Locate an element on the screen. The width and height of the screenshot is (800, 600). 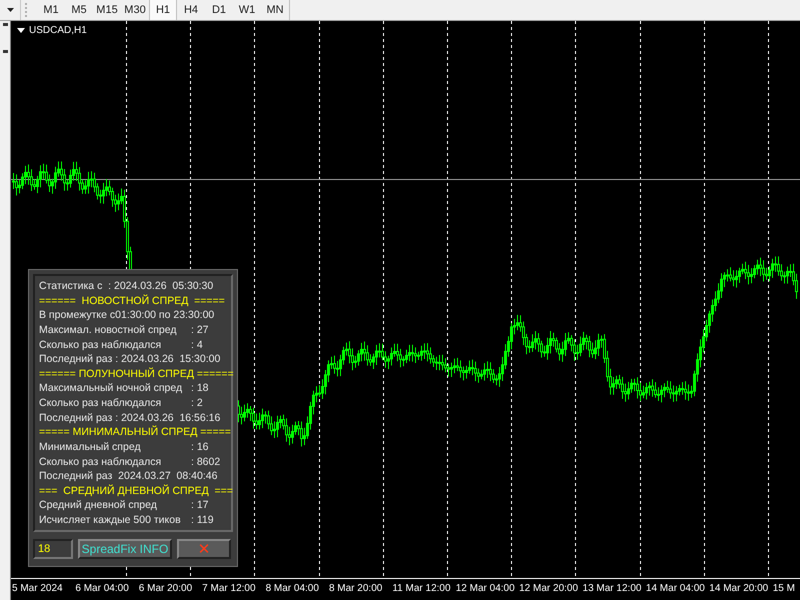
stat-value: : 16 is located at coordinates (200, 447).